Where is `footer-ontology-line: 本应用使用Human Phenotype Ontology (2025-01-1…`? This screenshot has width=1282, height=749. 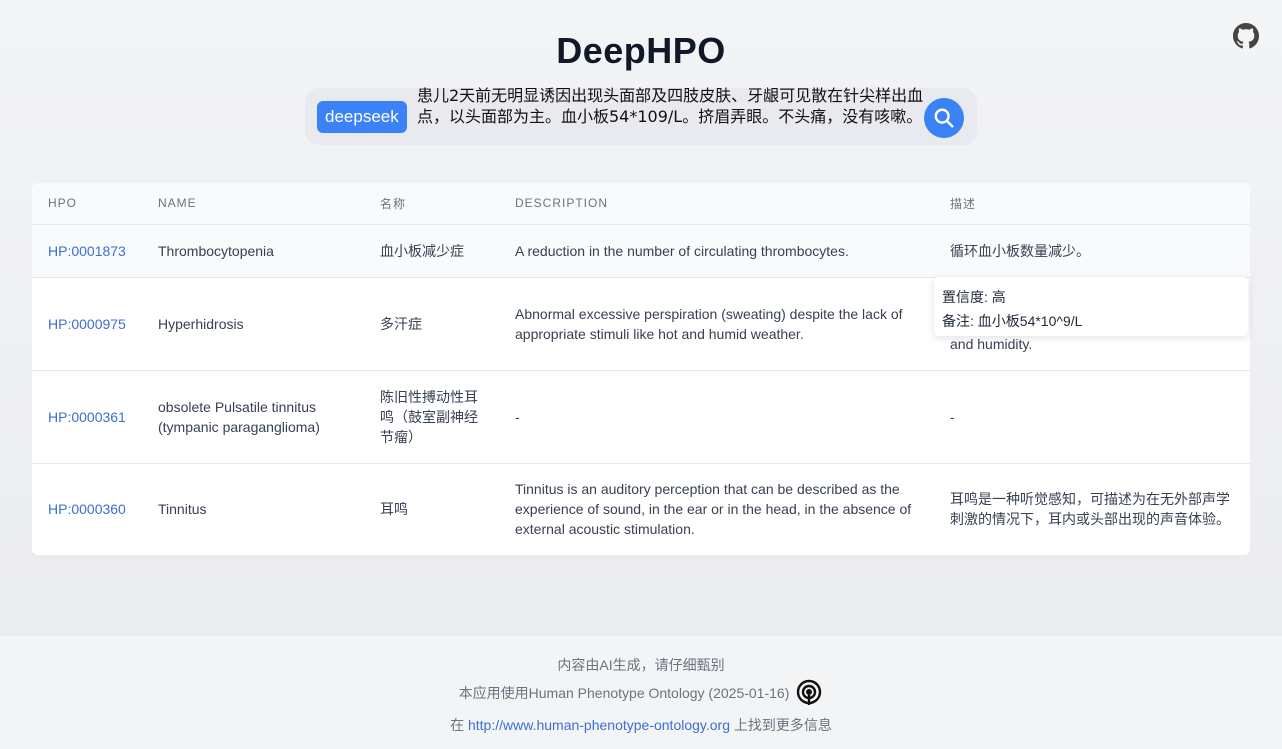 footer-ontology-line: 本应用使用Human Phenotype Ontology (2025-01-1… is located at coordinates (641, 693).